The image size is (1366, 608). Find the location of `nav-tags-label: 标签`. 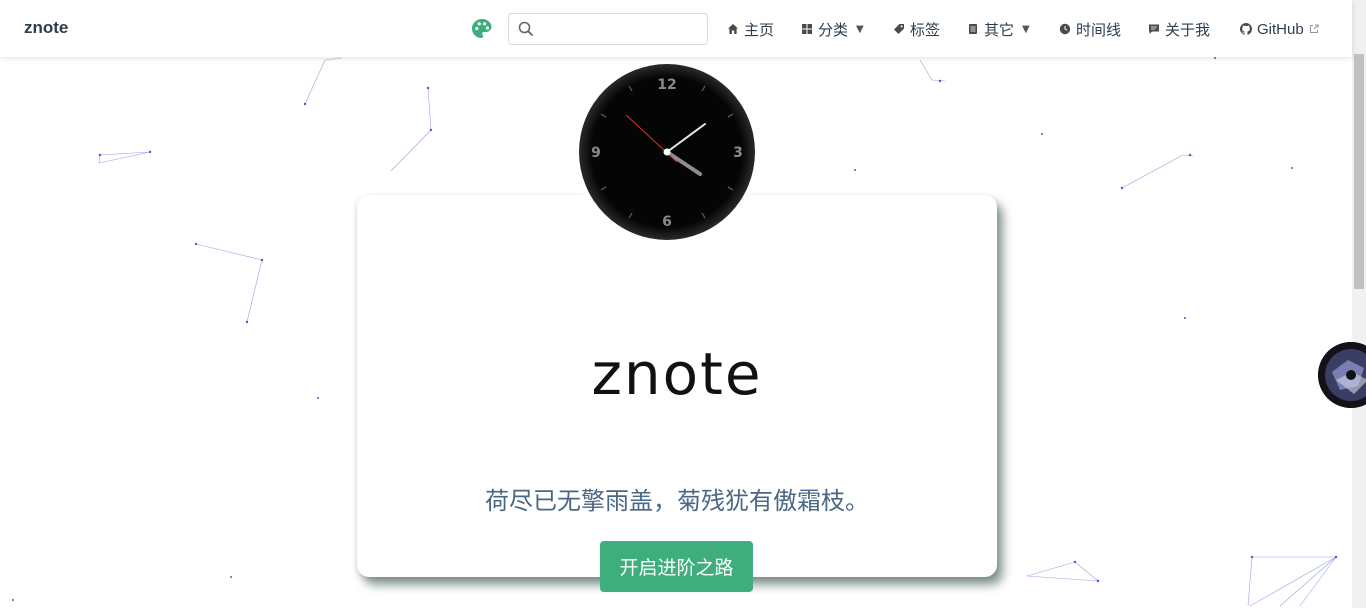

nav-tags-label: 标签 is located at coordinates (925, 29).